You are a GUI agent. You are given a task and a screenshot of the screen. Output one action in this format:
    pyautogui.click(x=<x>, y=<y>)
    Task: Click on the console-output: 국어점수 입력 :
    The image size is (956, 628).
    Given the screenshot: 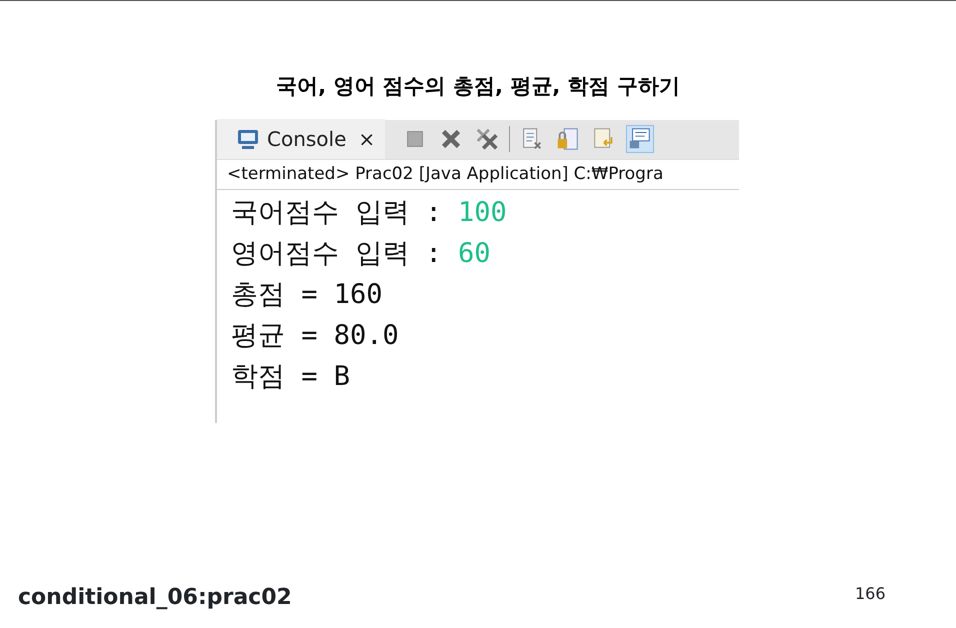 What is the action you would take?
    pyautogui.click(x=337, y=212)
    